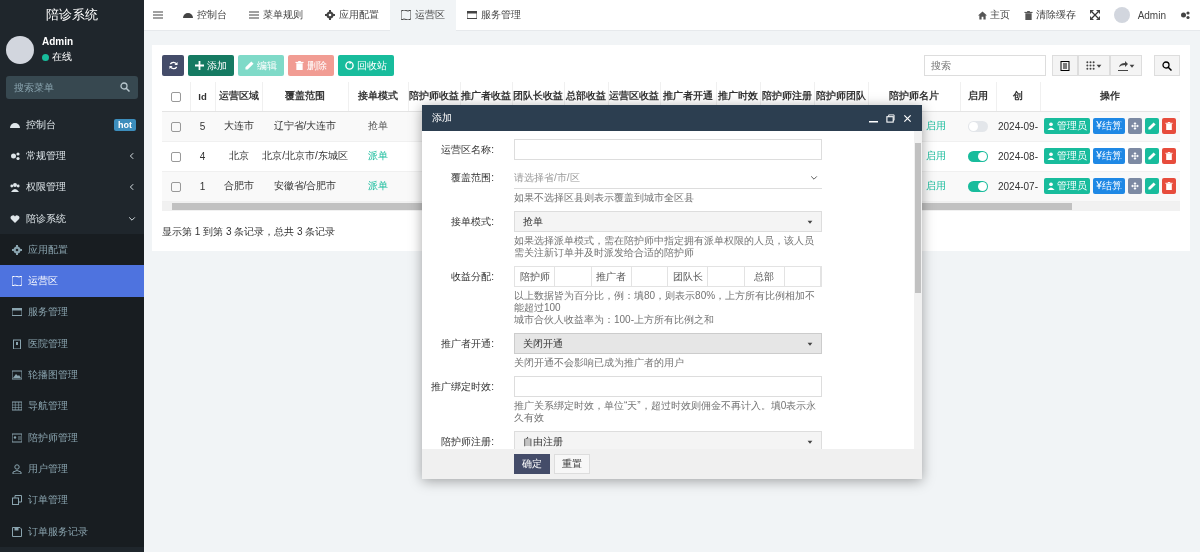  Describe the element at coordinates (158, 15) in the screenshot. I see `menu-icon` at that location.